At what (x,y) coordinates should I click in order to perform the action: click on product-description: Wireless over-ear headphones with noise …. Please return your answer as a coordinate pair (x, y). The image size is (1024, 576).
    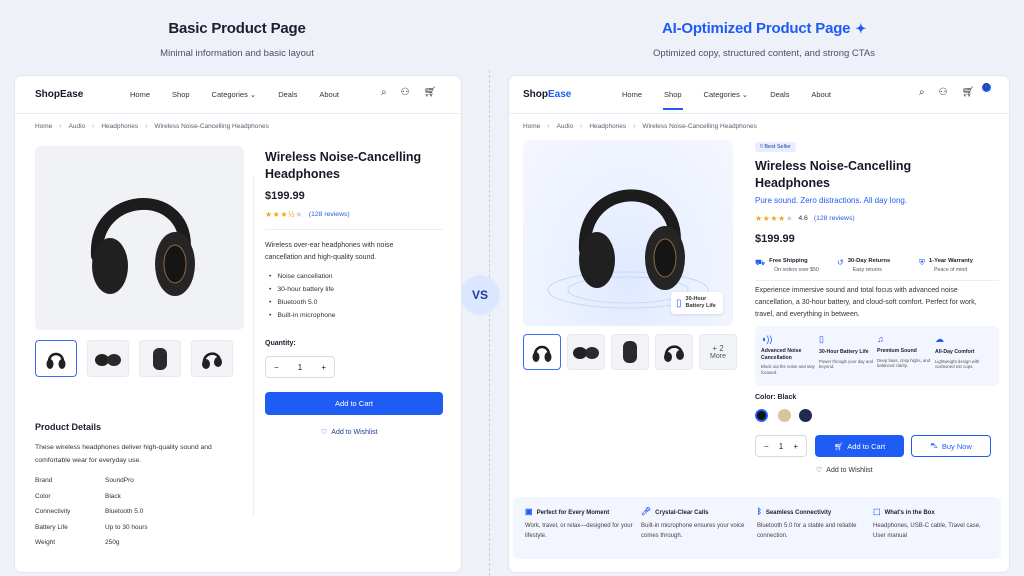
    Looking at the image, I should click on (329, 251).